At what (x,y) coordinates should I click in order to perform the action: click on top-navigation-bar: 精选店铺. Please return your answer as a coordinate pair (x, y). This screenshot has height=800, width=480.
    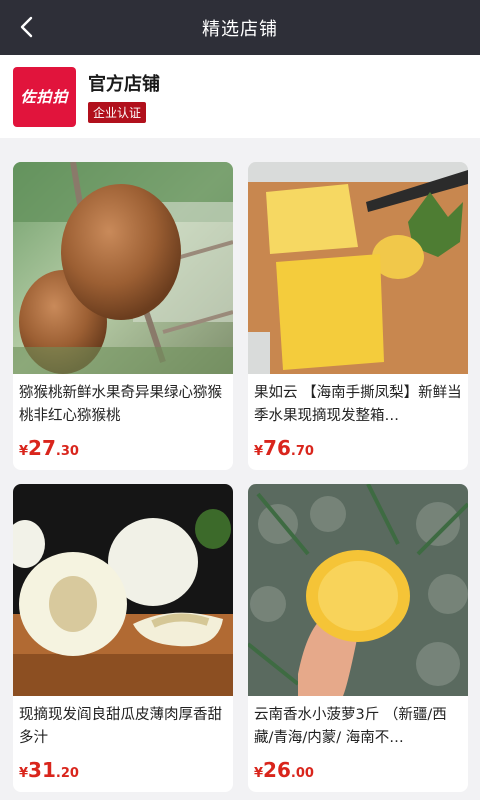
    Looking at the image, I should click on (240, 27).